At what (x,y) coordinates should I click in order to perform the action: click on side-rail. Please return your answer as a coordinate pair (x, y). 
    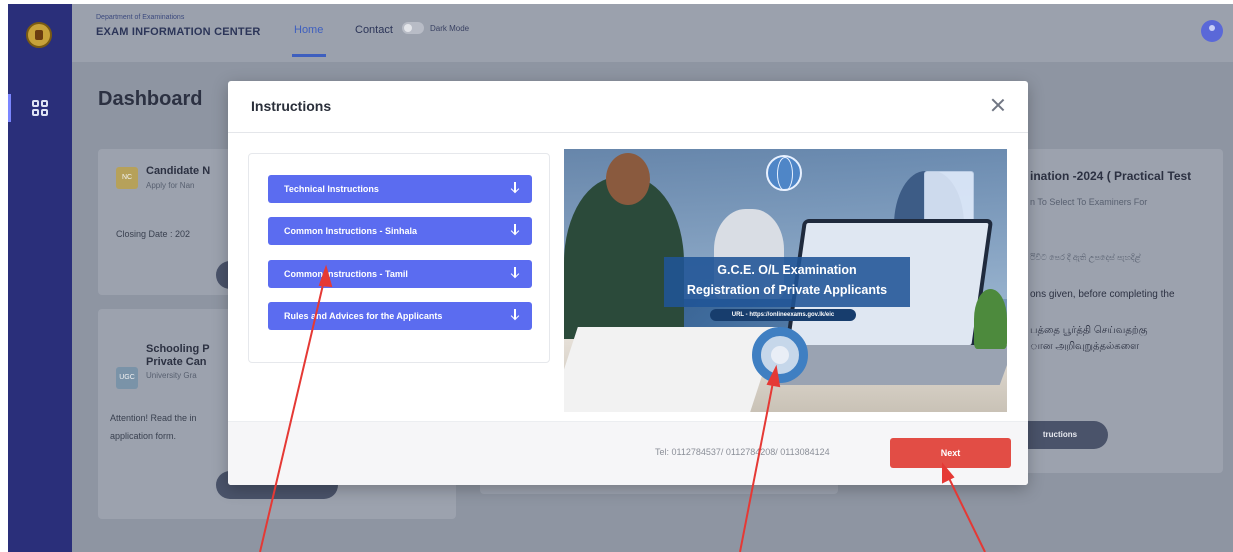
    Looking at the image, I should click on (40, 278).